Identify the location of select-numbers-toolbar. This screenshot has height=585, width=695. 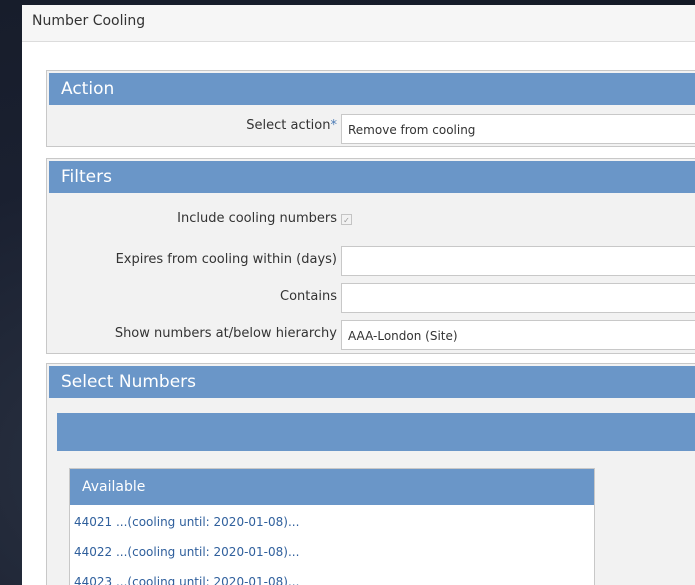
(376, 432).